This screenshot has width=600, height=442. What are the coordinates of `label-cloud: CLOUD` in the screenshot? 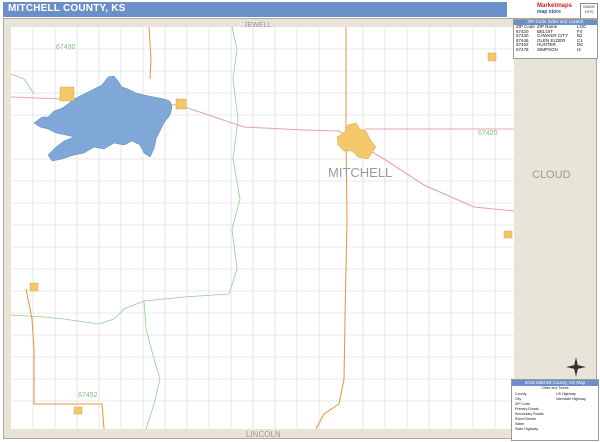 It's located at (551, 175).